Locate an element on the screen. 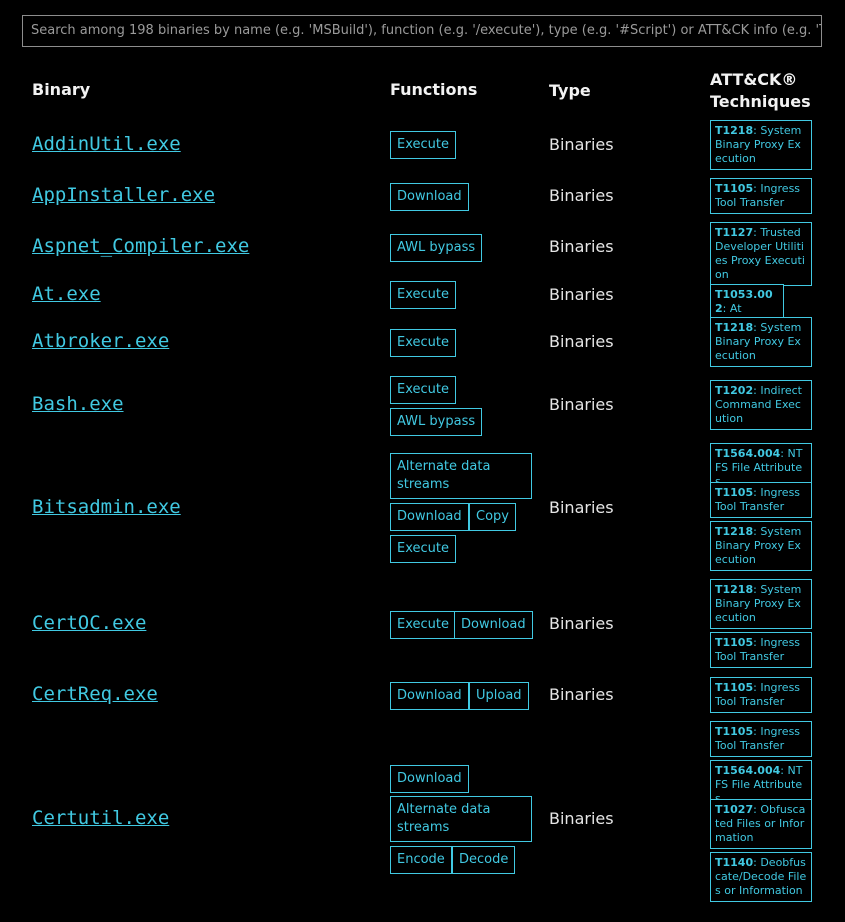 The width and height of the screenshot is (845, 922). technique-id: T1140 is located at coordinates (734, 862).